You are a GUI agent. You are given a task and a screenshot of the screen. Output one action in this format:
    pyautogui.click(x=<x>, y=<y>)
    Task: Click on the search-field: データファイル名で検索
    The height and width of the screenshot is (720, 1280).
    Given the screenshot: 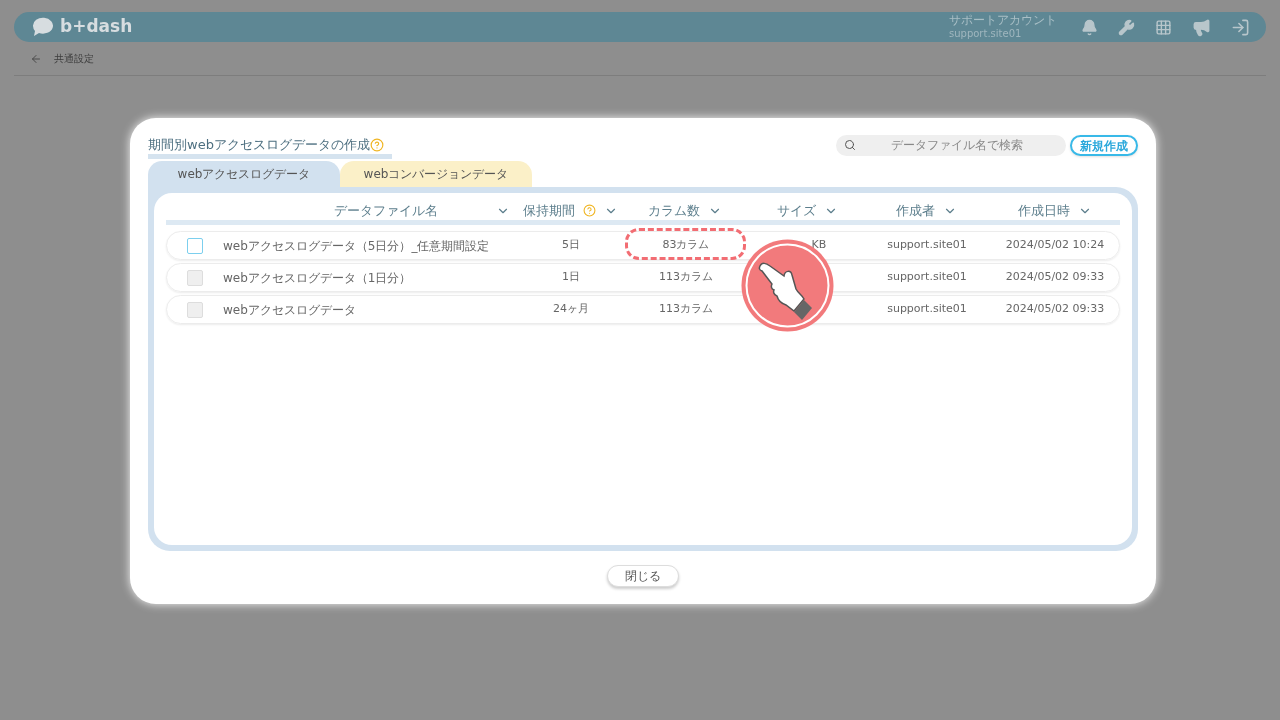 What is the action you would take?
    pyautogui.click(x=951, y=145)
    